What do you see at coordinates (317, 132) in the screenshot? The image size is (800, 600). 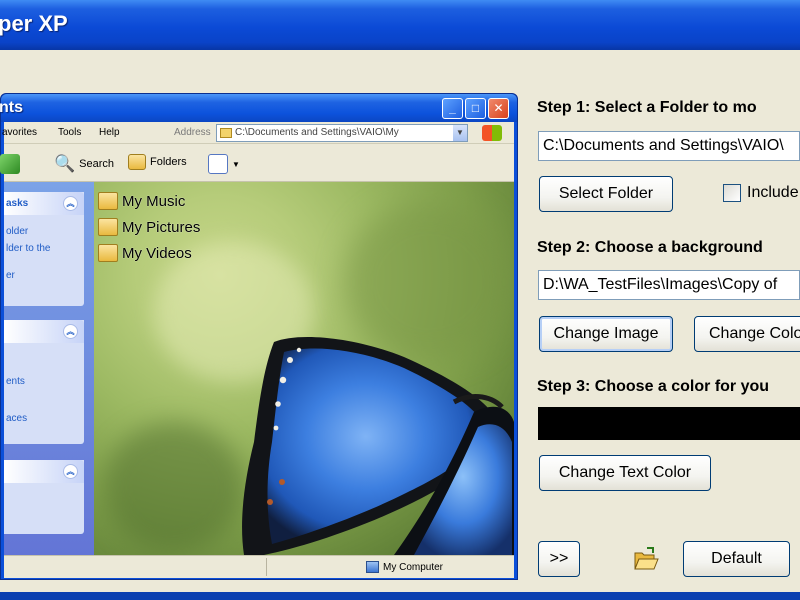 I see `address-value: C:\Documents and Settings\VAIO\My` at bounding box center [317, 132].